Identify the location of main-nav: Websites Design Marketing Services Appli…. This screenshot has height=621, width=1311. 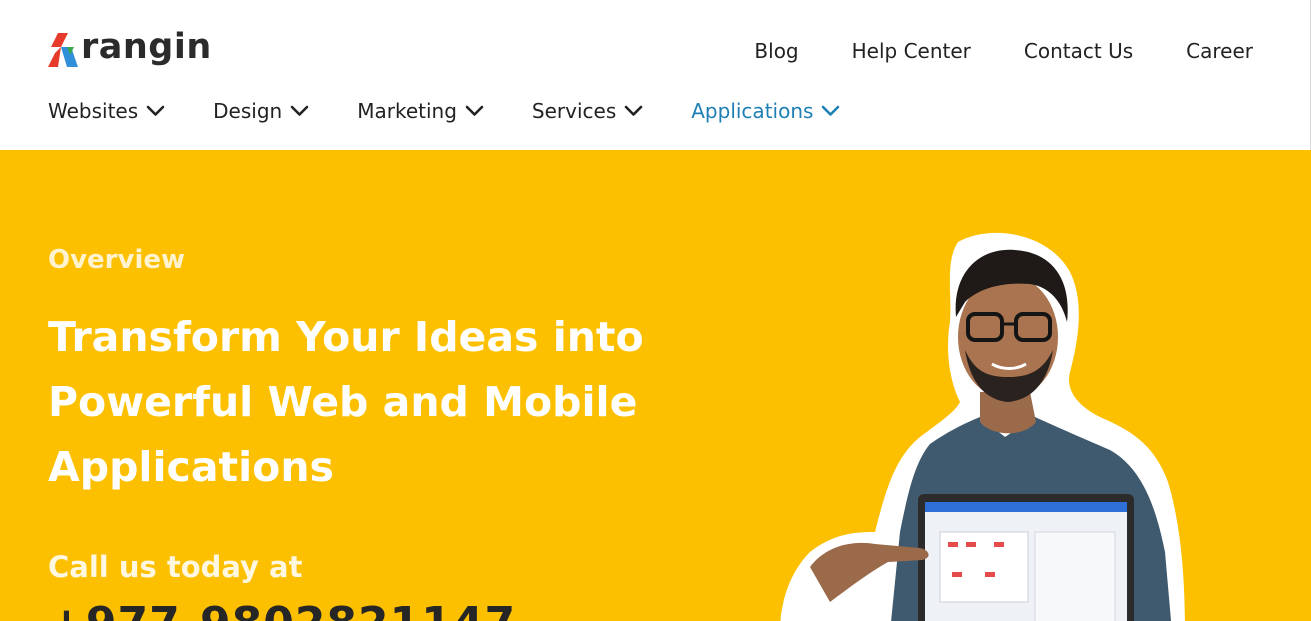
(468, 111).